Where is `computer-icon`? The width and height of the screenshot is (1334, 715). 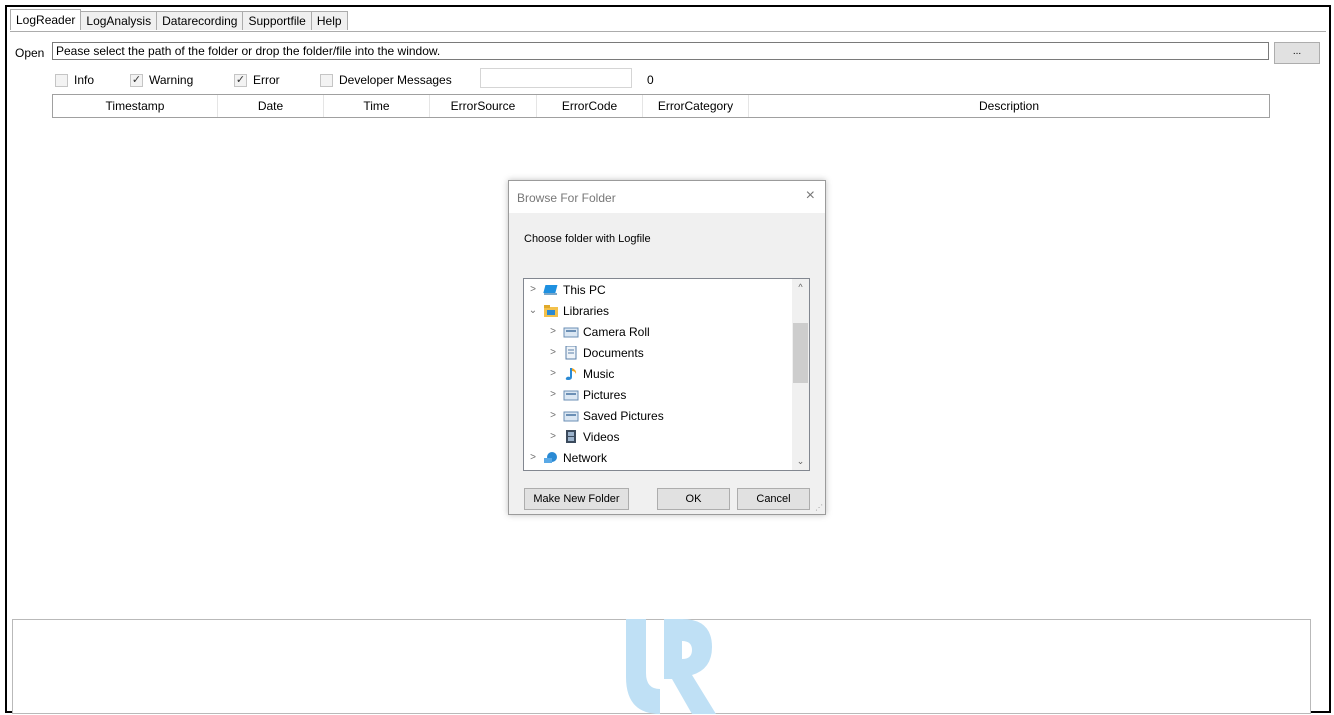 computer-icon is located at coordinates (550, 289).